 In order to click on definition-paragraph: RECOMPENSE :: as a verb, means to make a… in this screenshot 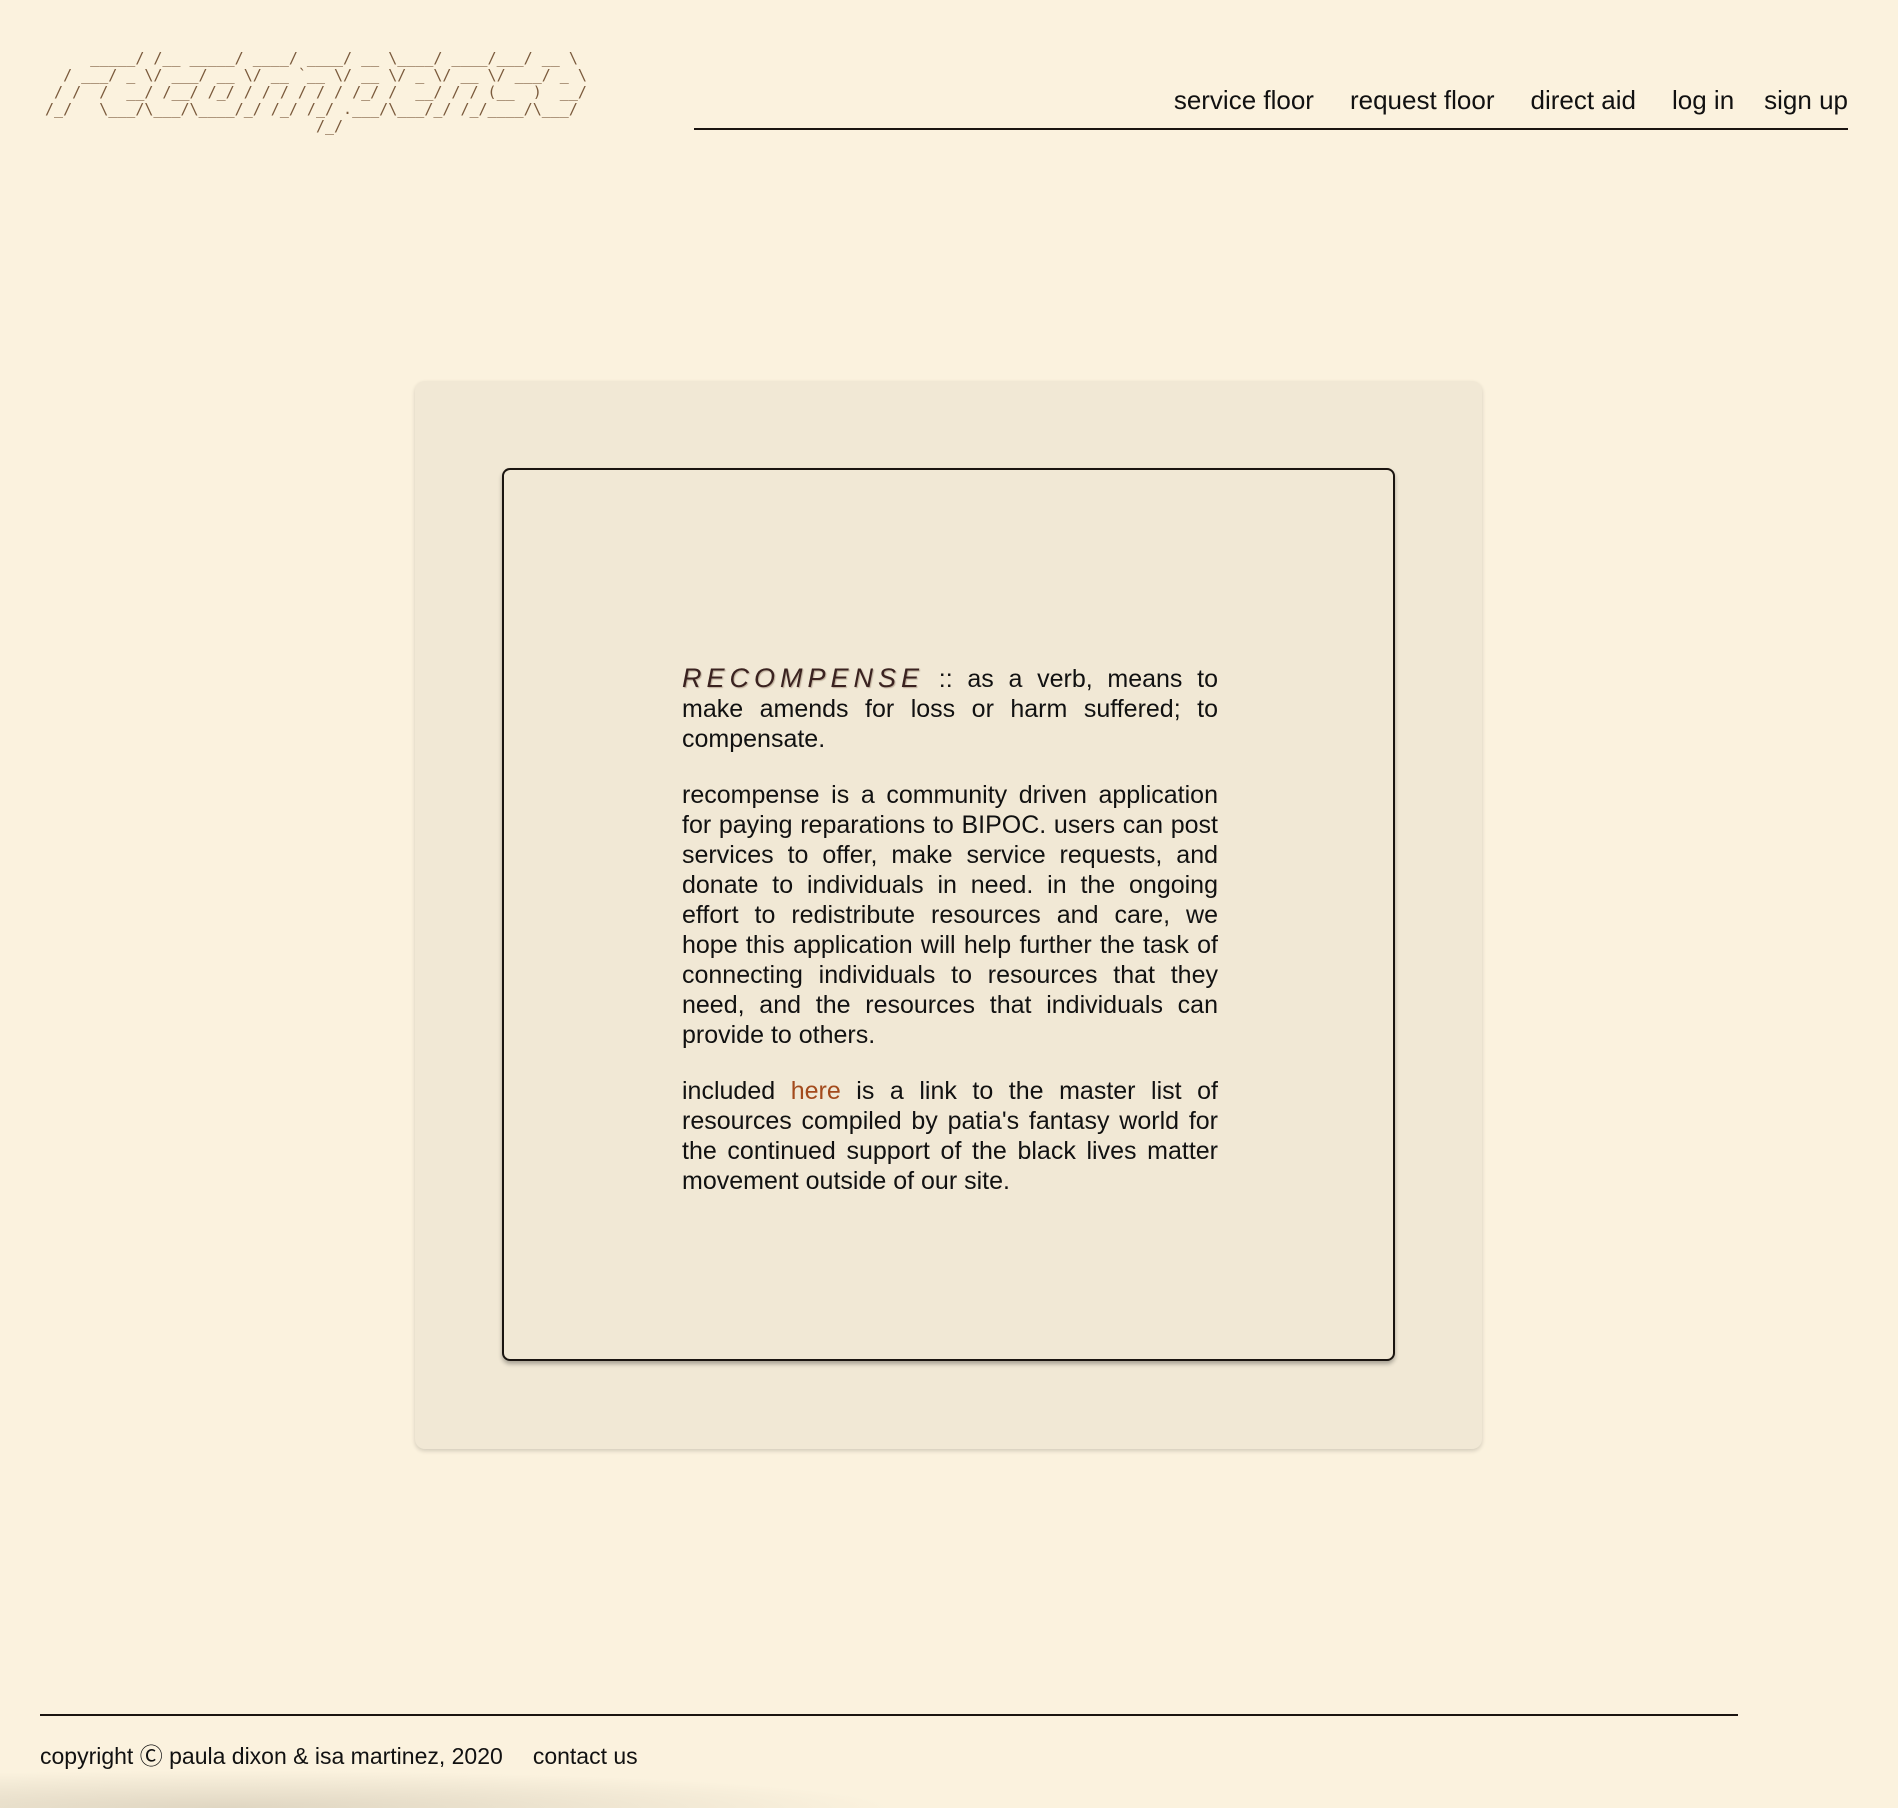, I will do `click(950, 708)`.